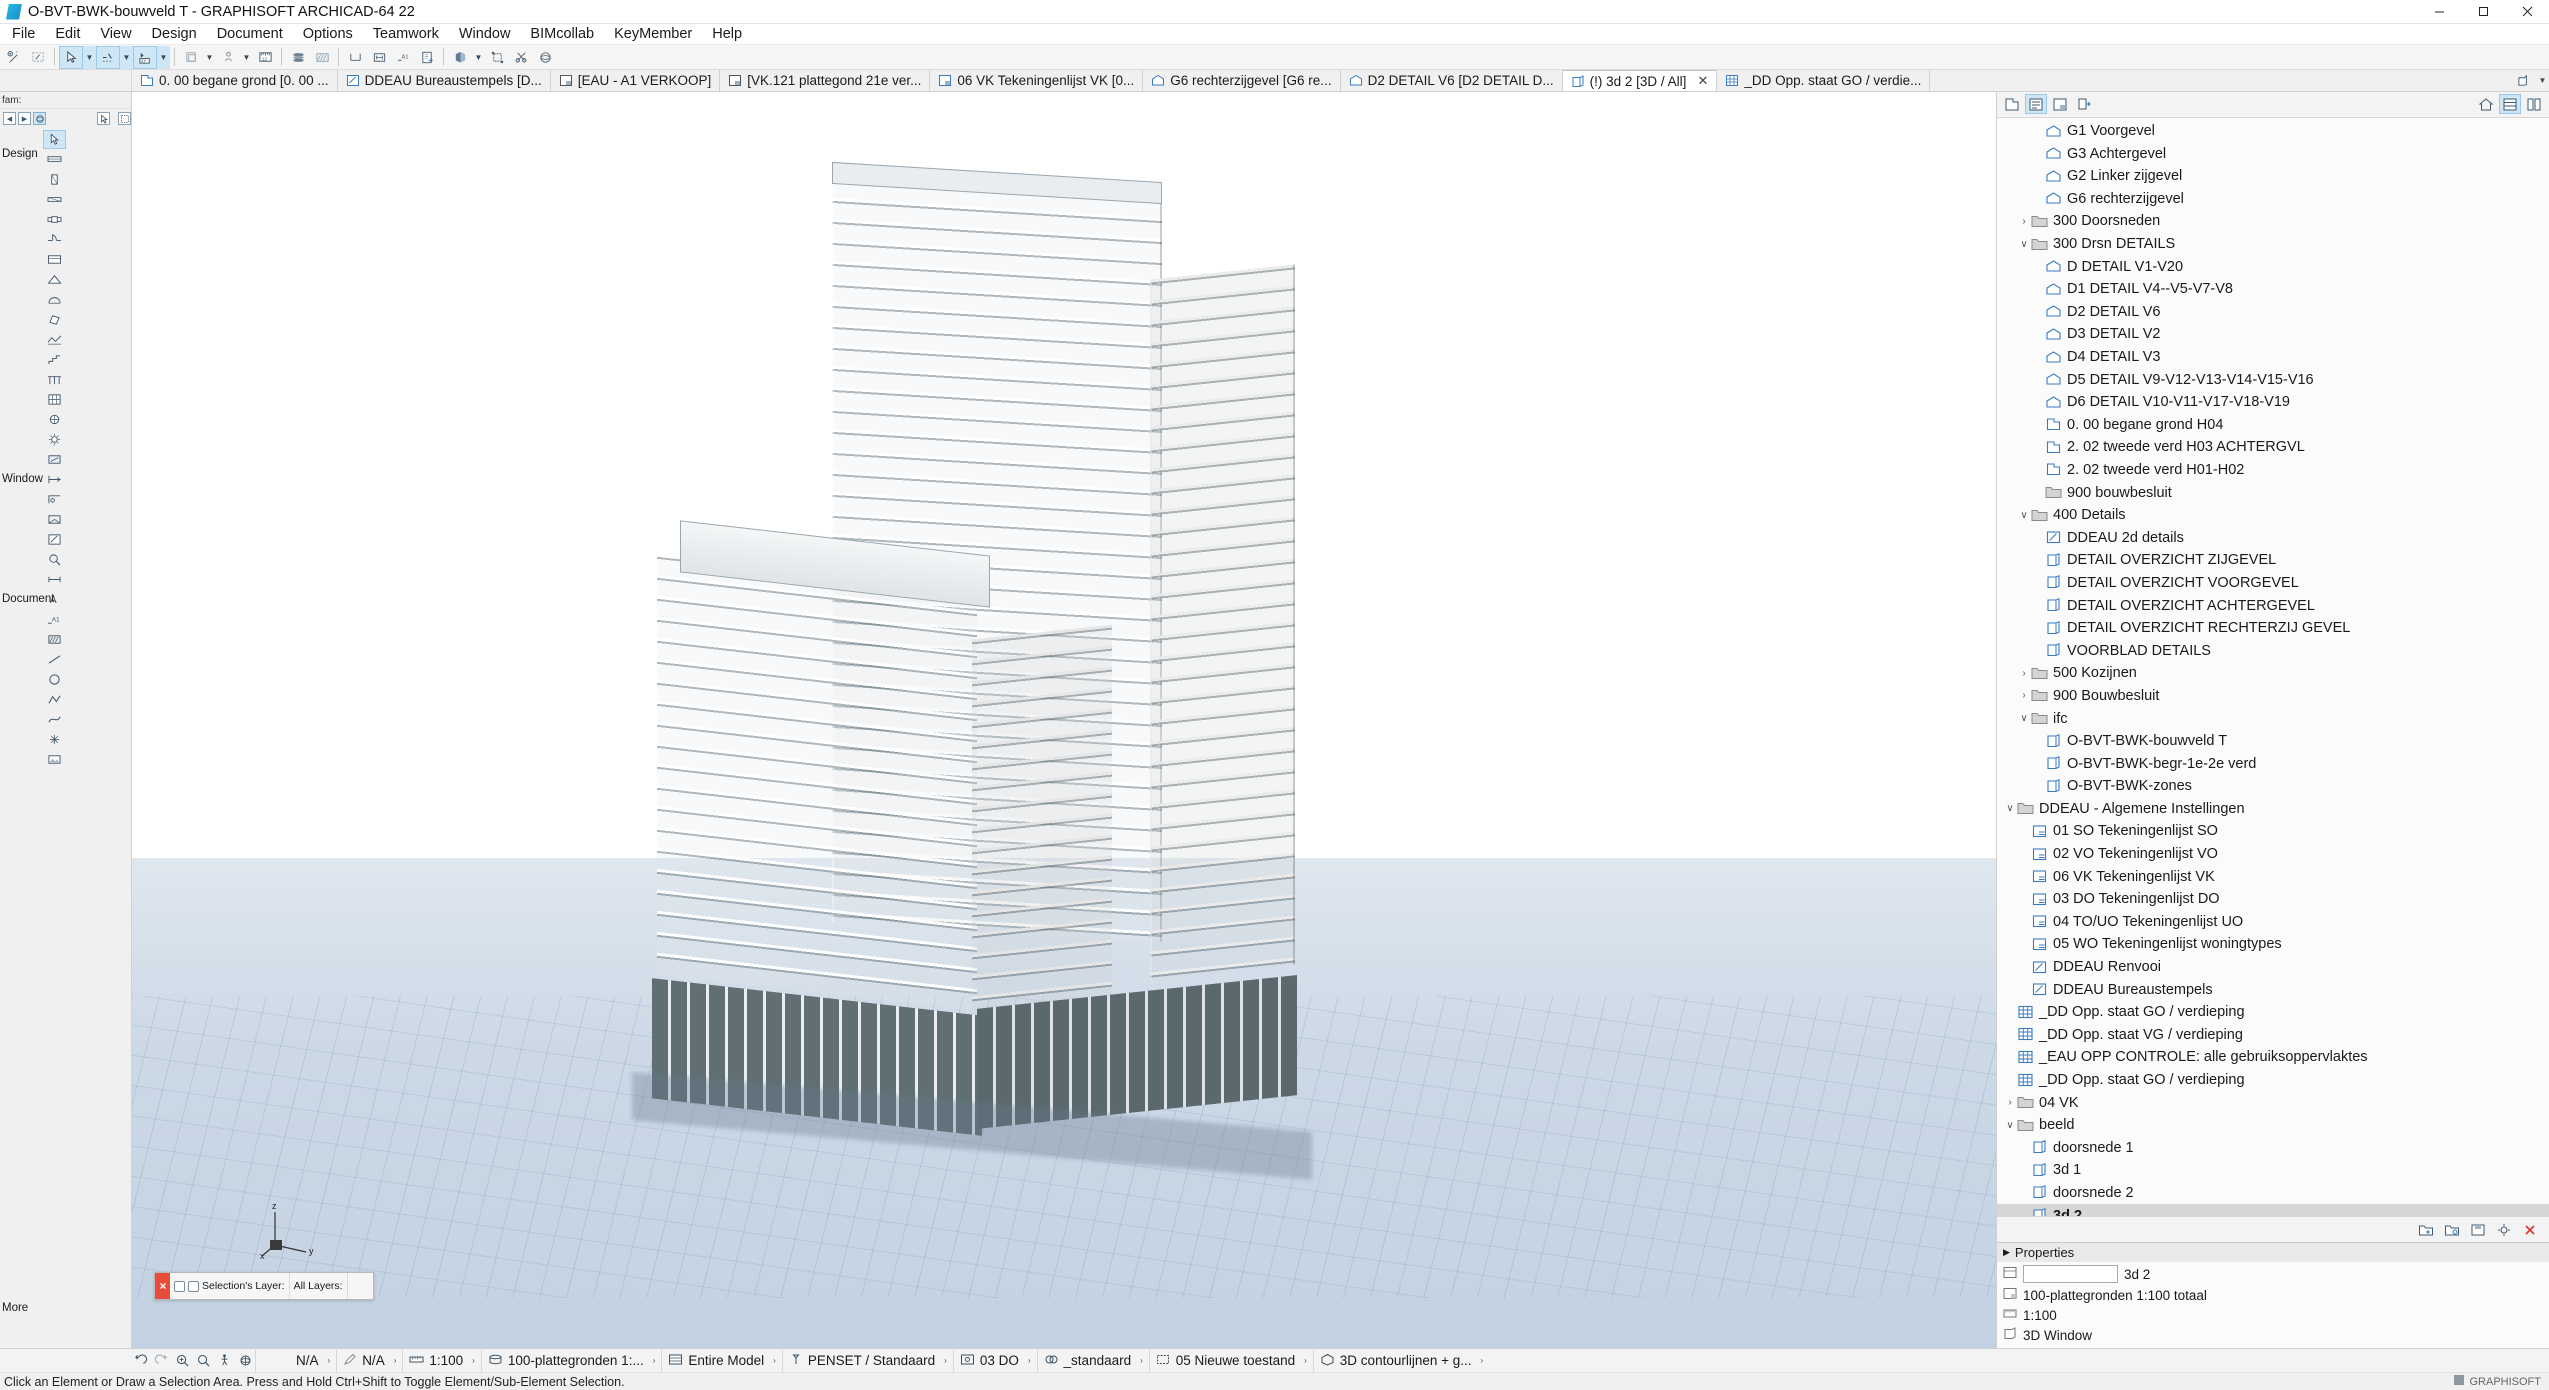 The image size is (2549, 1390). I want to click on toolbox-section-design: Design, so click(20, 154).